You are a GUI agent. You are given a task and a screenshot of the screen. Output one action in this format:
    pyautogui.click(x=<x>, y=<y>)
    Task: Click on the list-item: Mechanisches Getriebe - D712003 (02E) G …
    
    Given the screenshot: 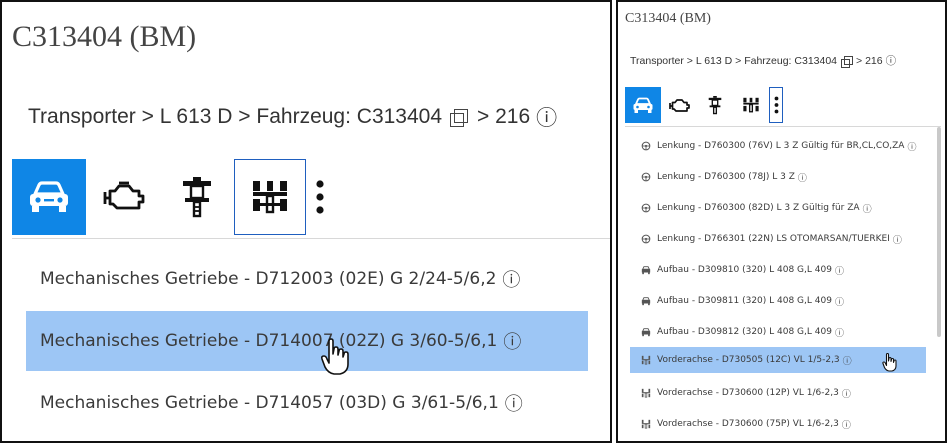 What is the action you would take?
    pyautogui.click(x=307, y=279)
    